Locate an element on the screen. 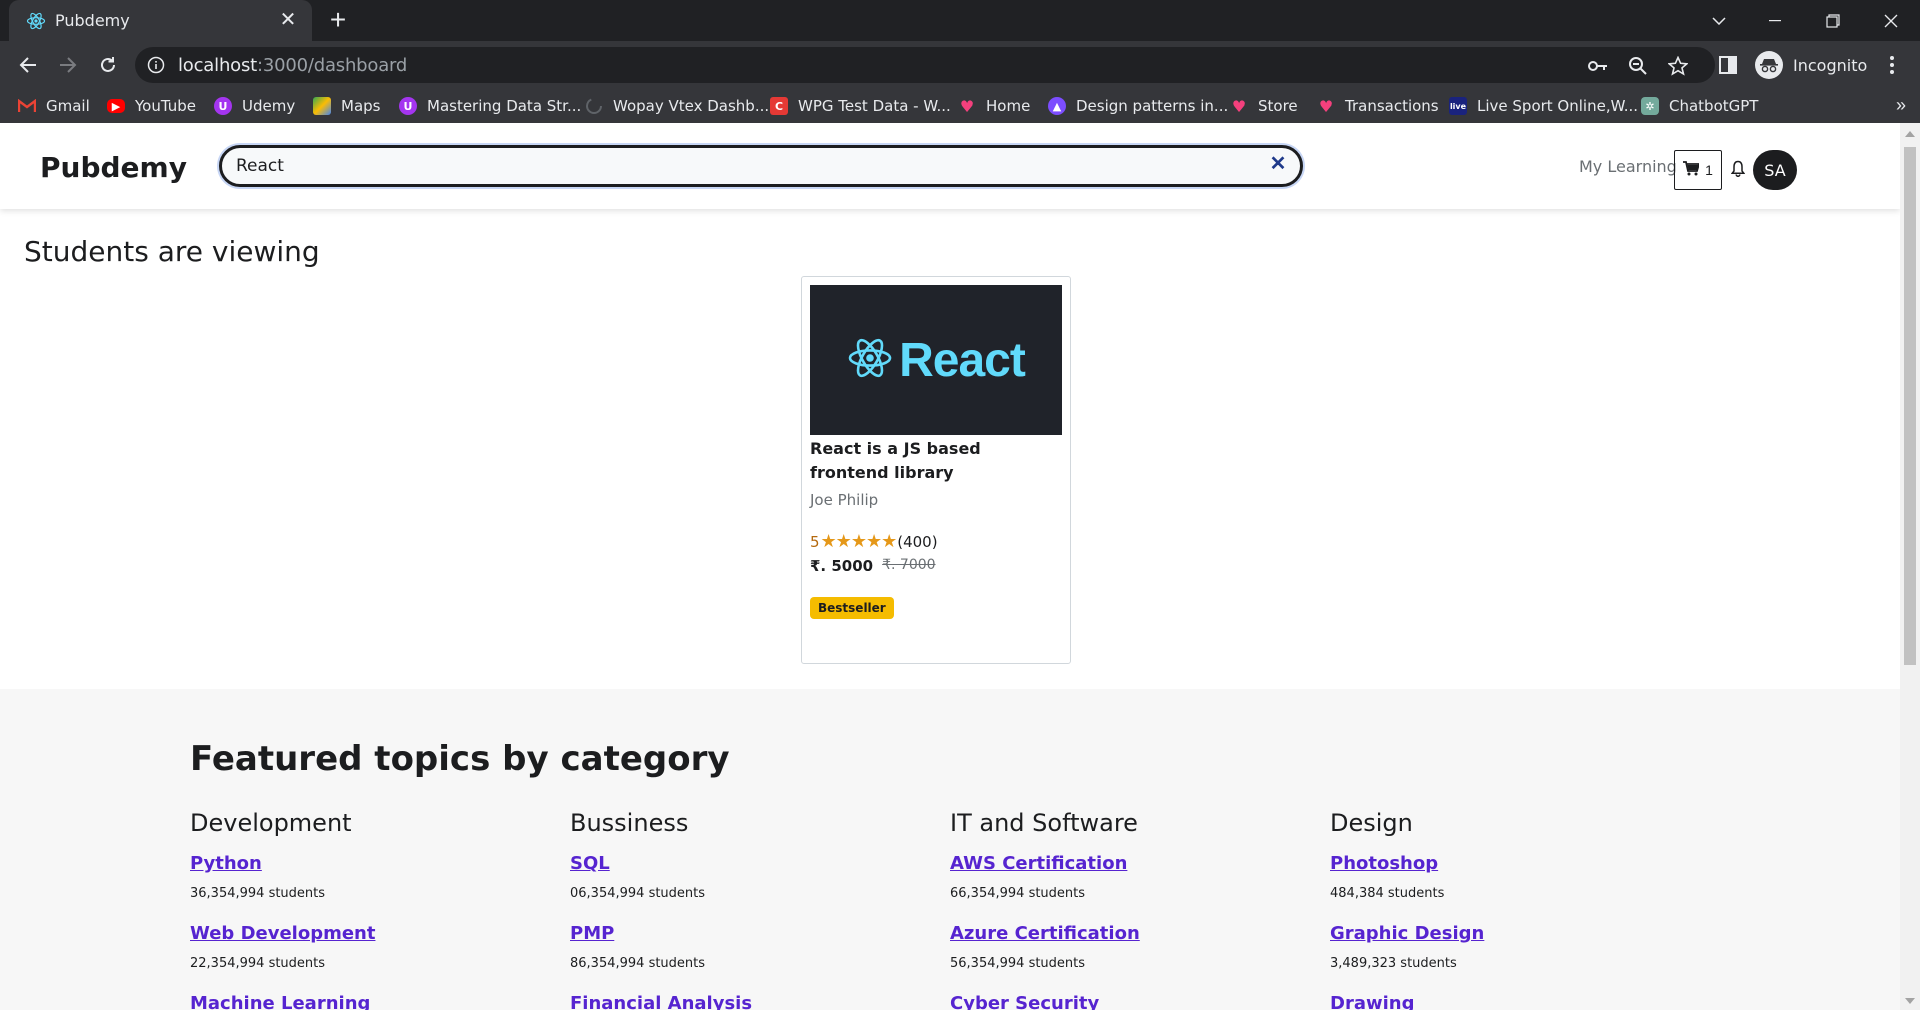  topic-link: SQL is located at coordinates (590, 863).